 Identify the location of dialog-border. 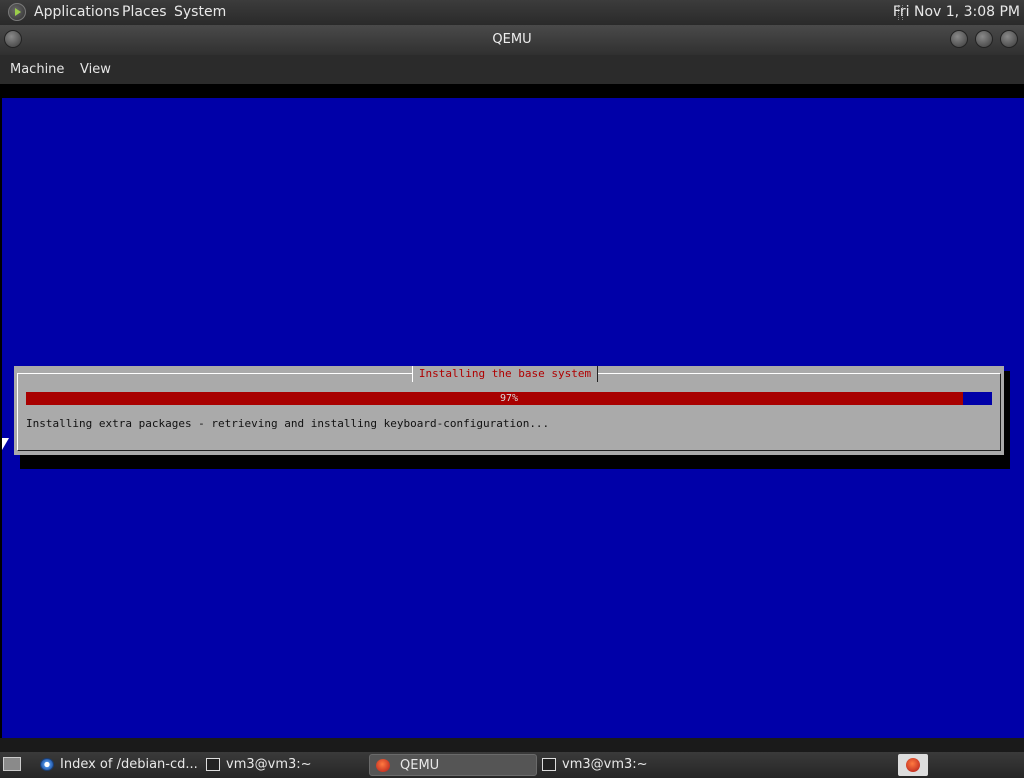
(509, 412).